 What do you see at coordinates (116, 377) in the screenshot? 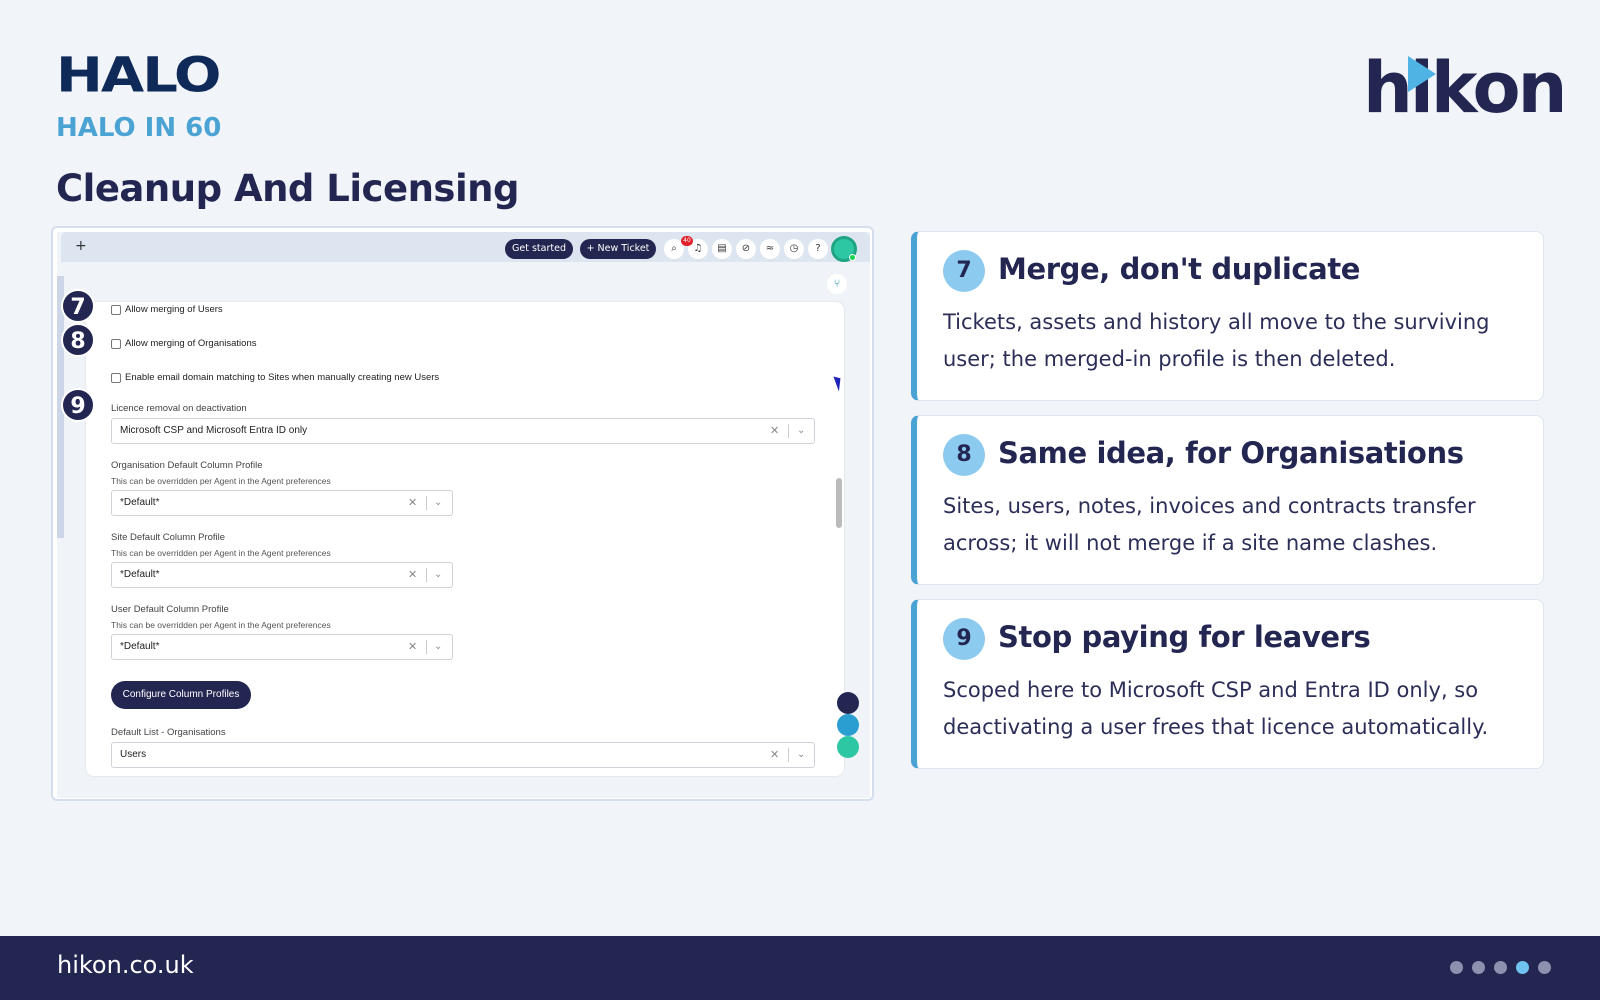
I see `email-domain-checkbox` at bounding box center [116, 377].